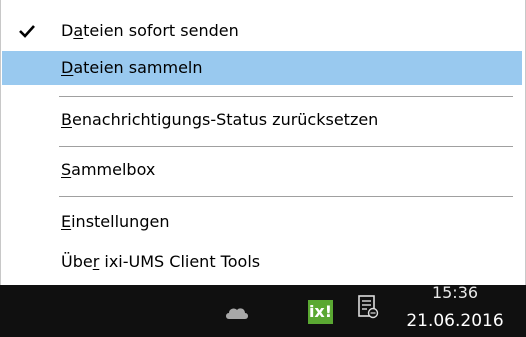  I want to click on action-center-icon, so click(368, 309).